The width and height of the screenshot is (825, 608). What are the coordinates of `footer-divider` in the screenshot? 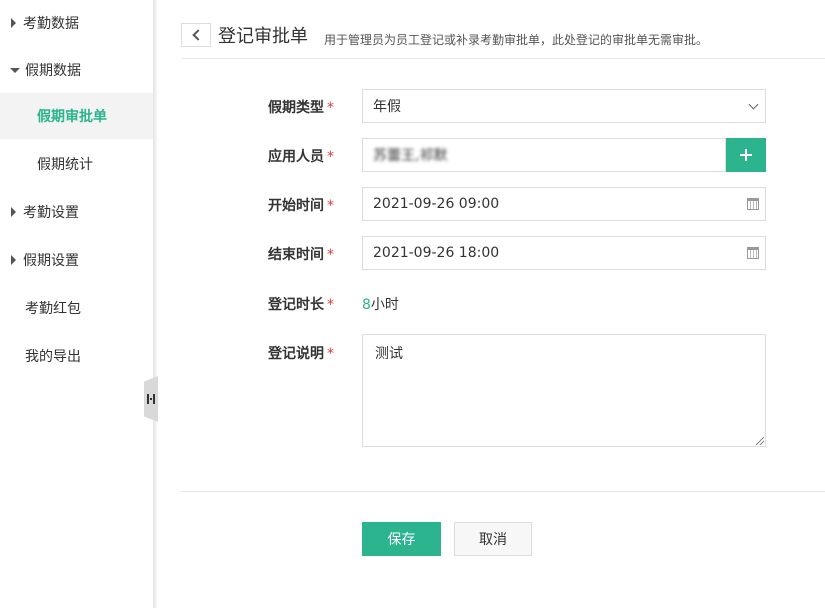 It's located at (503, 491).